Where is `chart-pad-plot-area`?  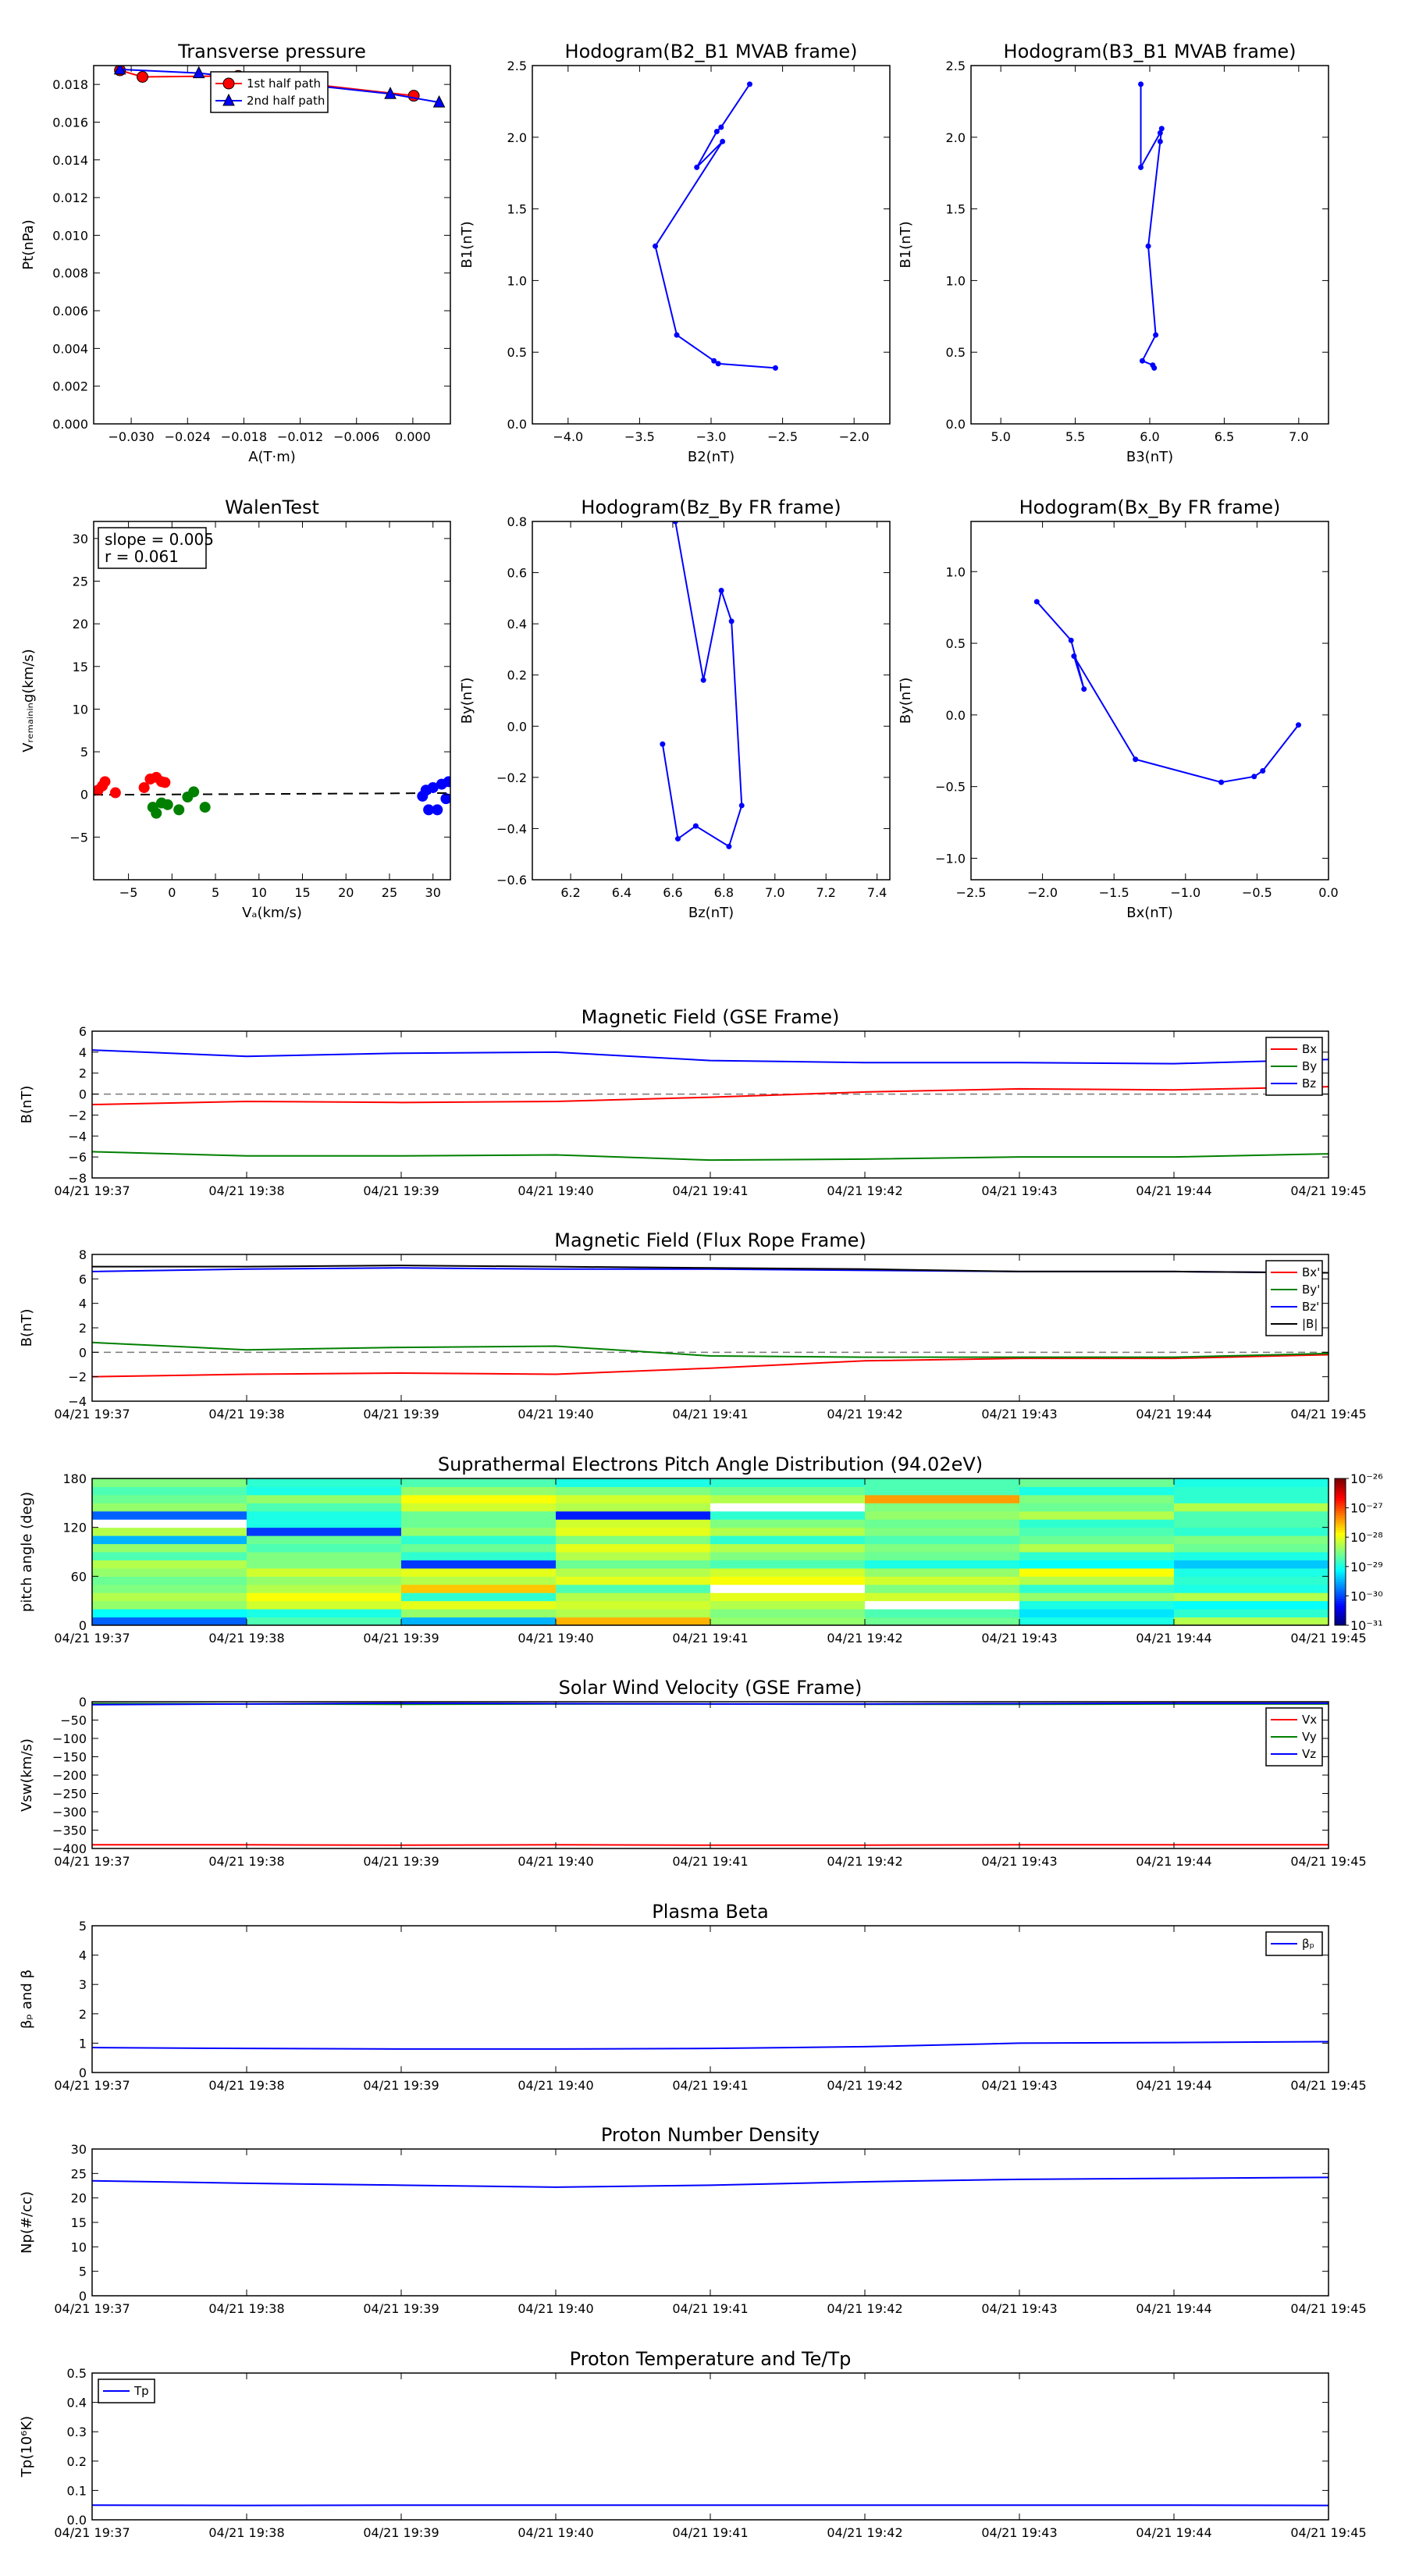 chart-pad-plot-area is located at coordinates (711, 1551).